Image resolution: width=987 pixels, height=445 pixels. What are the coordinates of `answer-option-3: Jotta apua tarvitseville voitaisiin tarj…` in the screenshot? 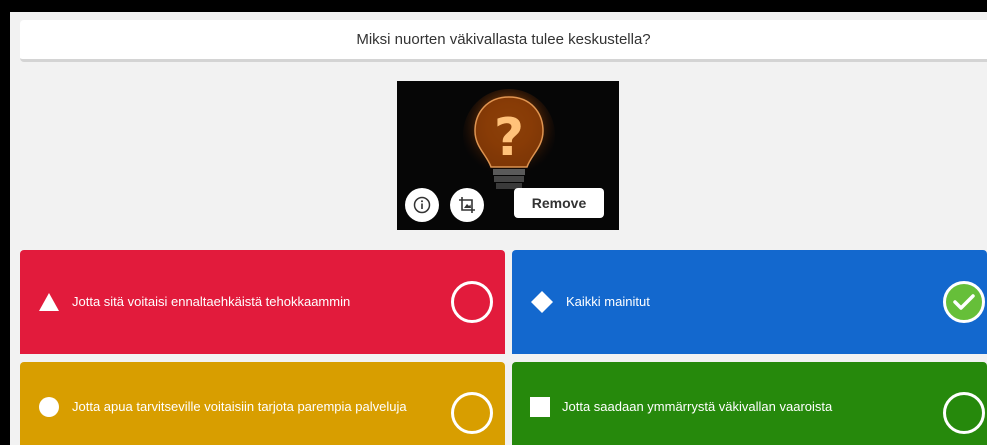 It's located at (262, 403).